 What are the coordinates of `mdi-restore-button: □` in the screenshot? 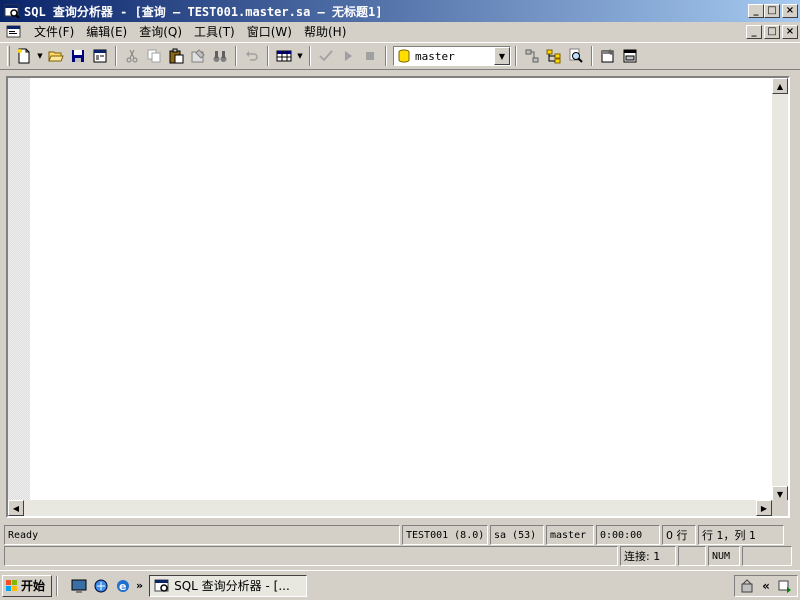 It's located at (772, 32).